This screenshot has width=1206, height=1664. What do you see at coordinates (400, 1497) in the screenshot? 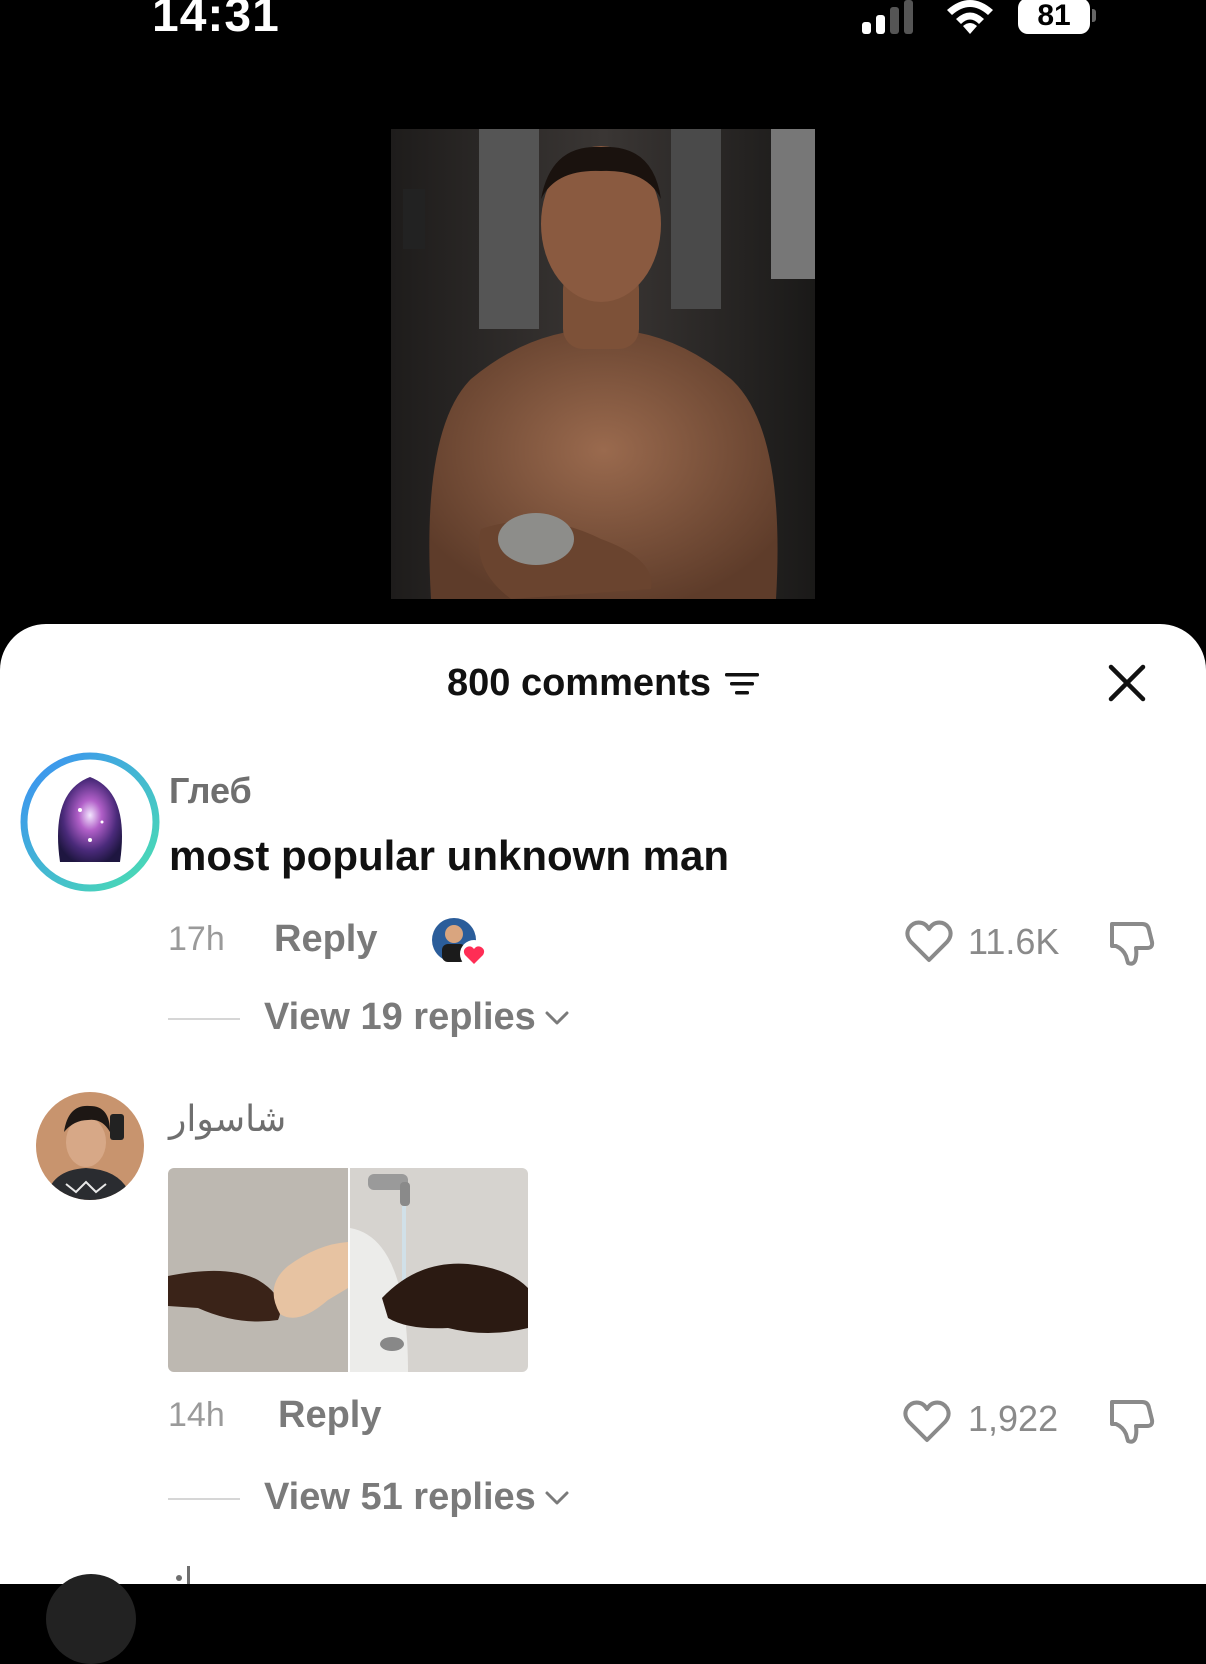
I see `view-replies-label: View 51 replies` at bounding box center [400, 1497].